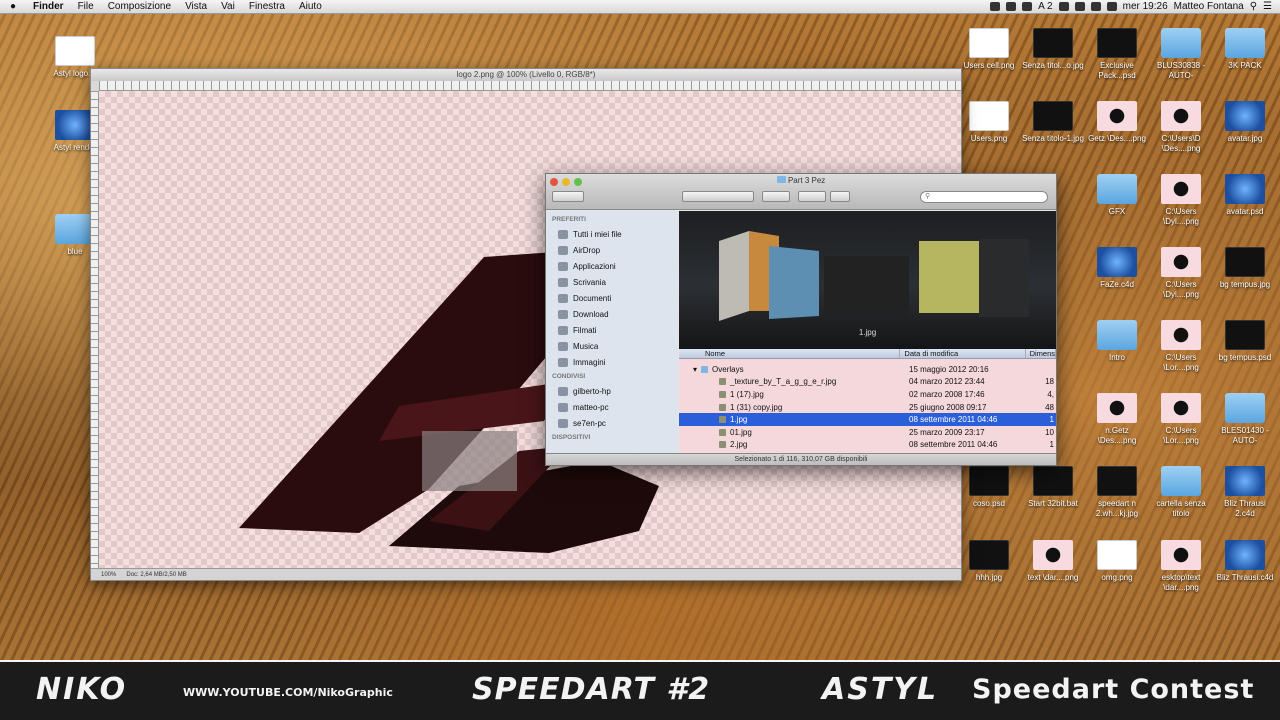 This screenshot has height=720, width=1280. I want to click on back-forward-buttons, so click(568, 196).